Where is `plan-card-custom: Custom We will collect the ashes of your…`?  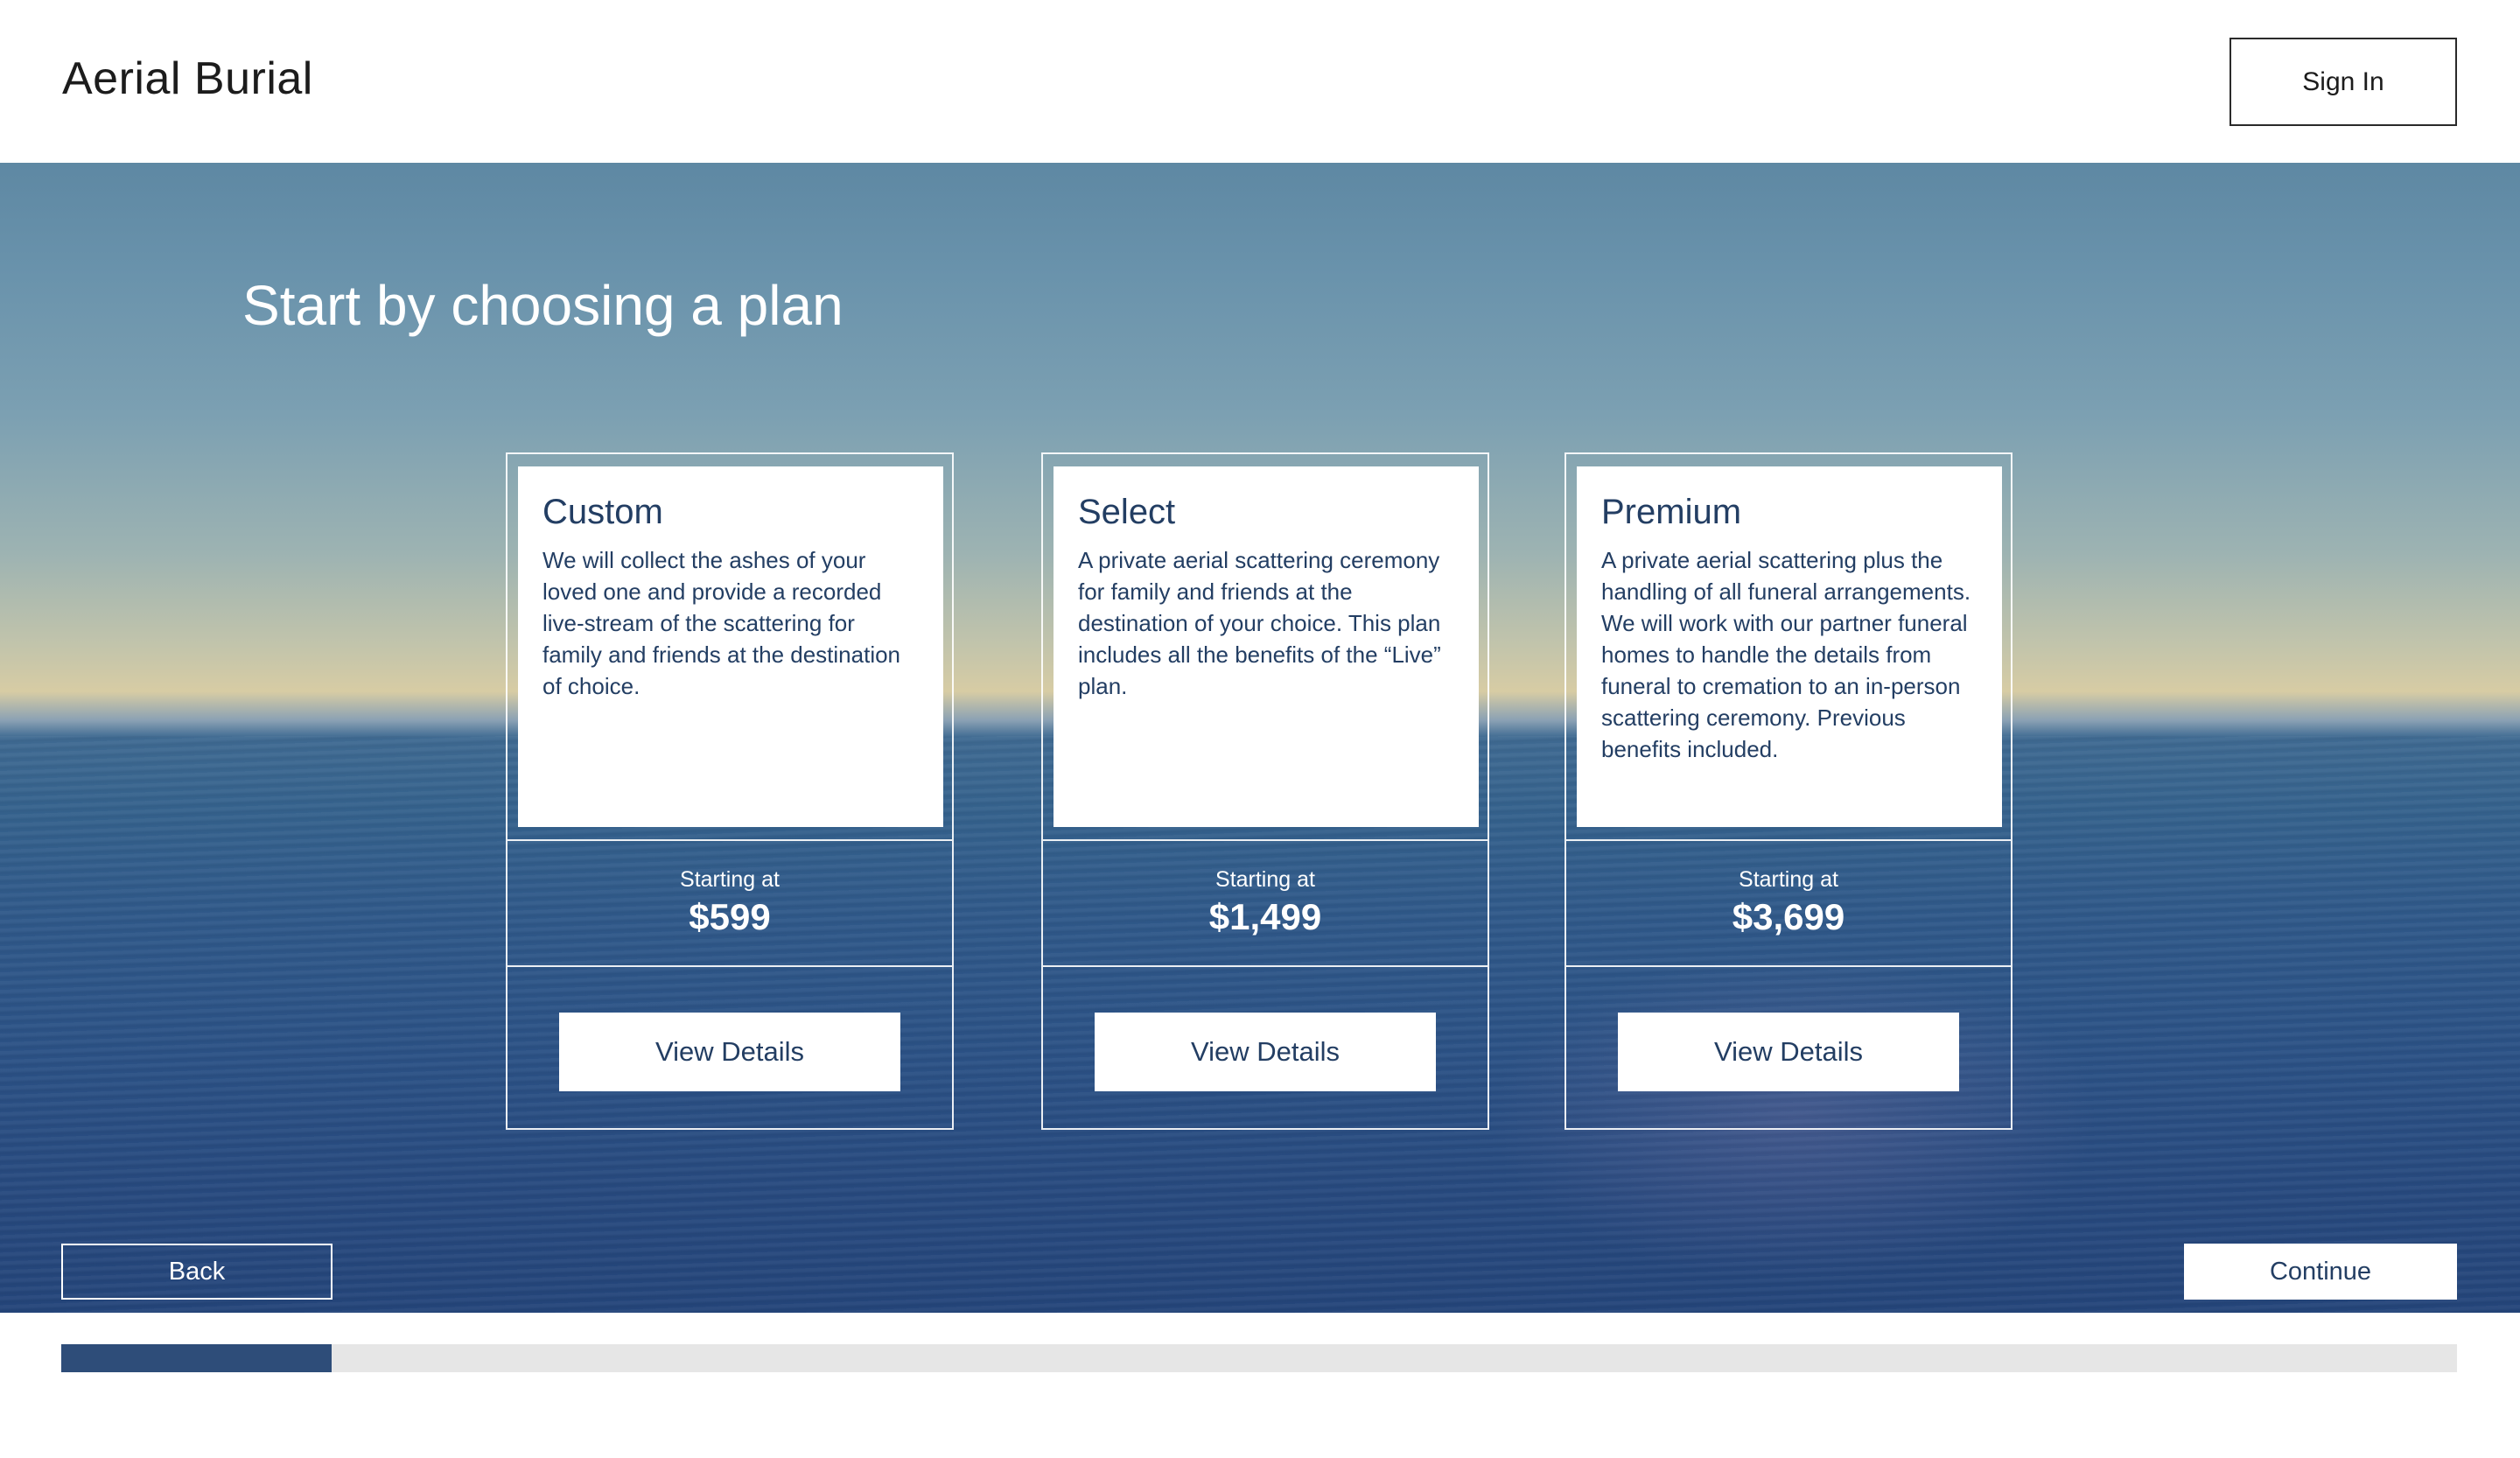 plan-card-custom: Custom We will collect the ashes of your… is located at coordinates (730, 791).